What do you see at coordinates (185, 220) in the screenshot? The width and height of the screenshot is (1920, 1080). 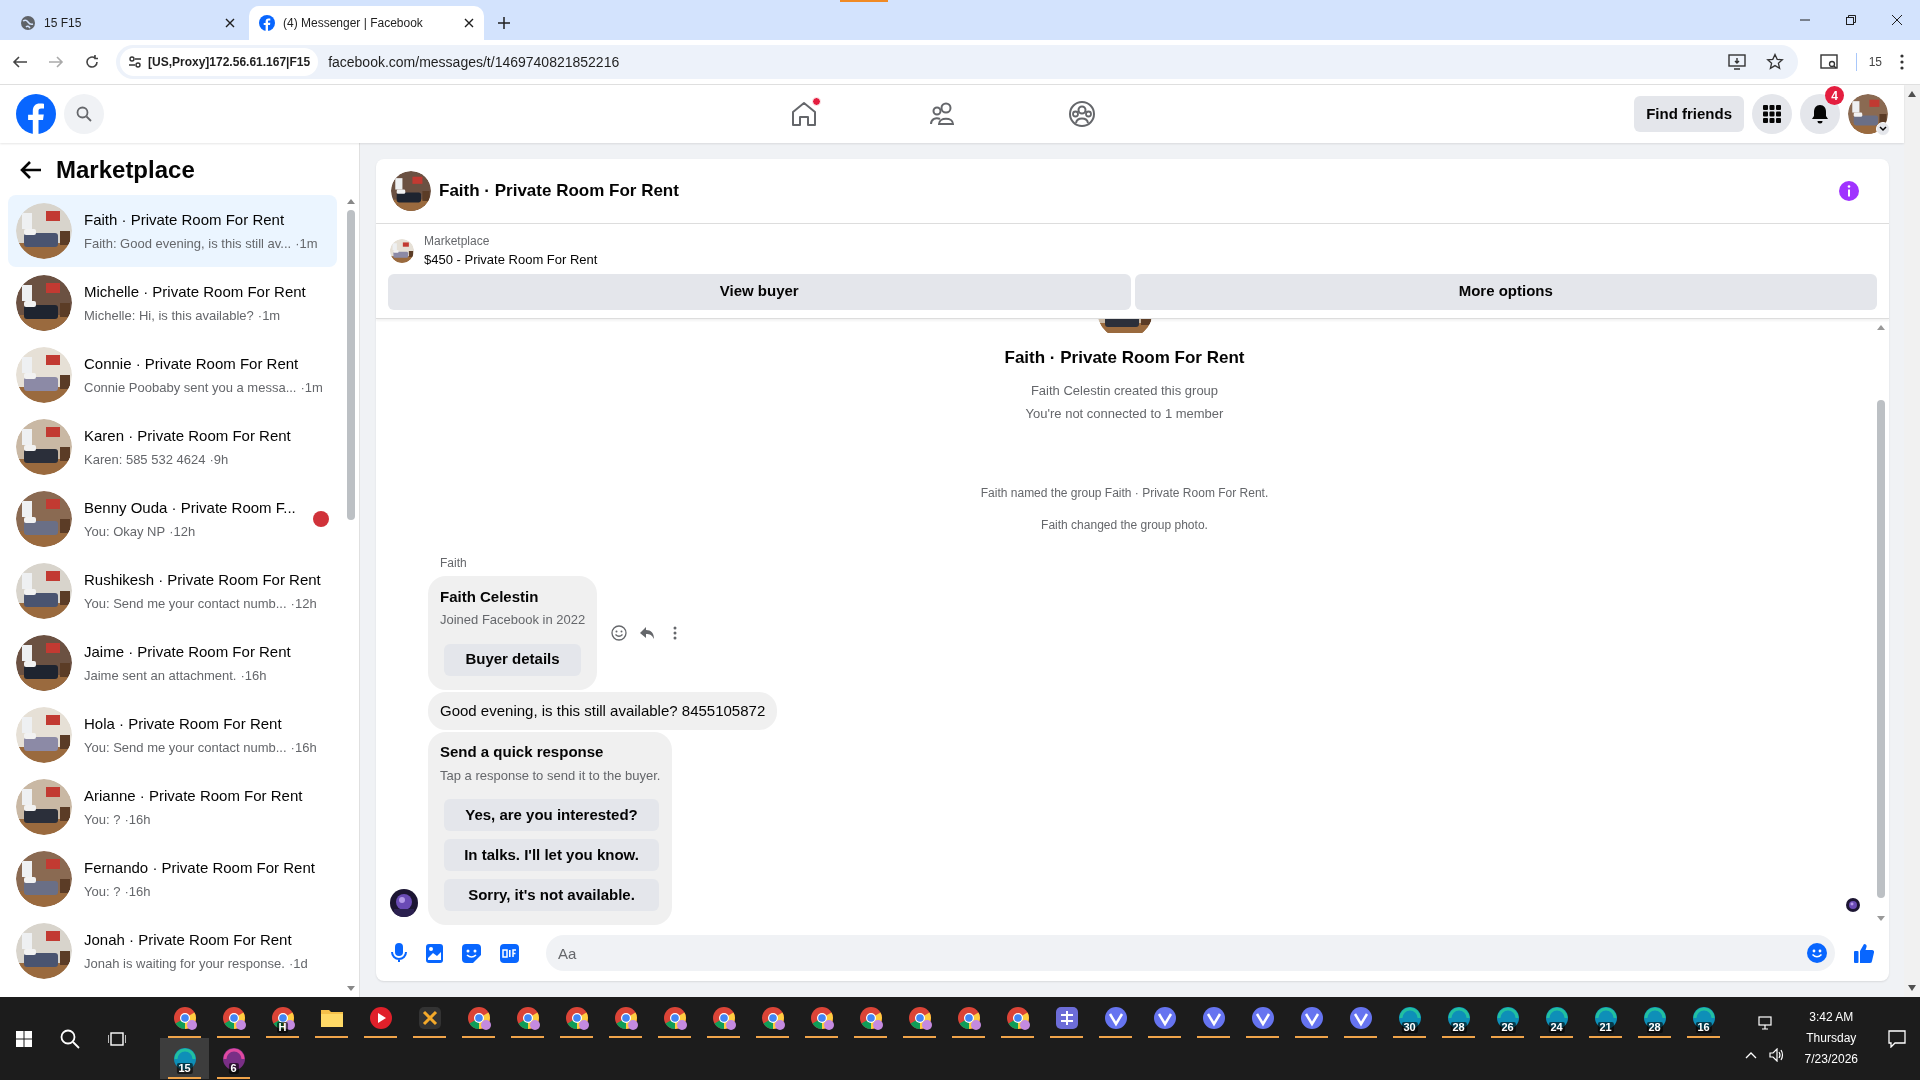 I see `conversation-title: Faith · Private Room For Rent` at bounding box center [185, 220].